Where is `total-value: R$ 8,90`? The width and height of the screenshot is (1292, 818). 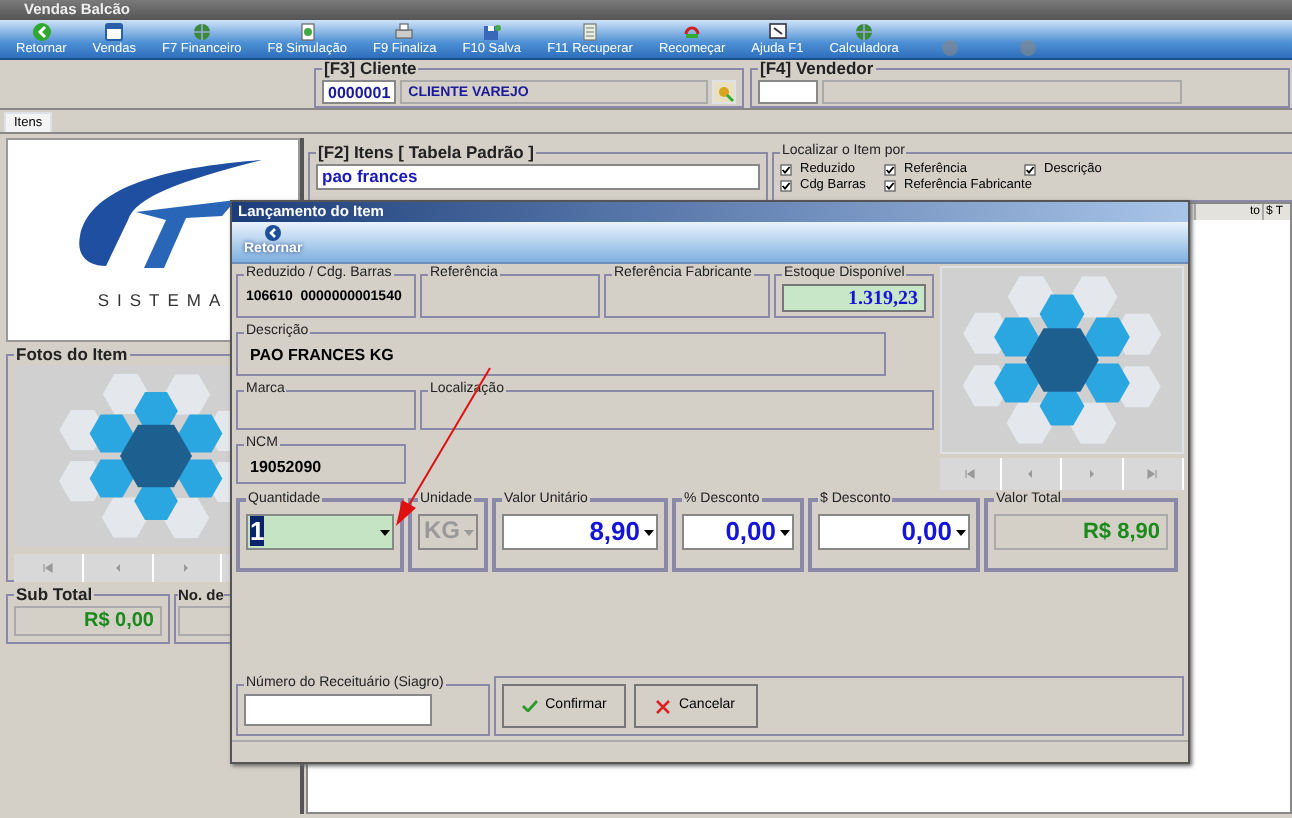
total-value: R$ 8,90 is located at coordinates (1081, 532).